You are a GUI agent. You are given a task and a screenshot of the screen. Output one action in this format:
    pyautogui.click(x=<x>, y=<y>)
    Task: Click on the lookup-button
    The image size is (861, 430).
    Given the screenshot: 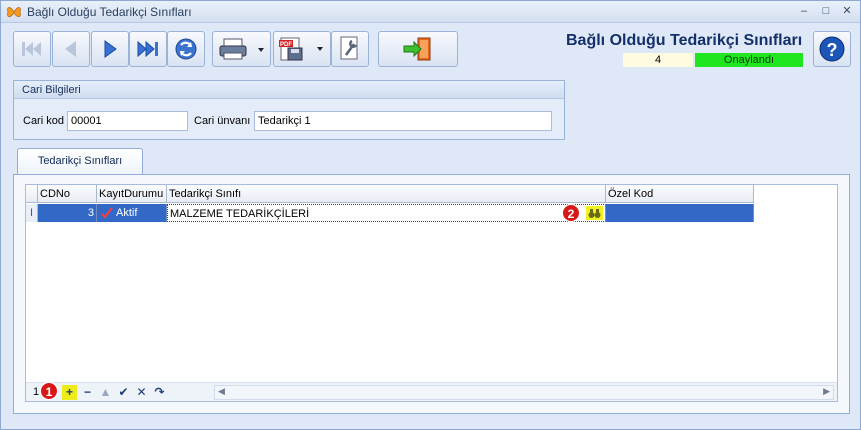 What is the action you would take?
    pyautogui.click(x=594, y=213)
    